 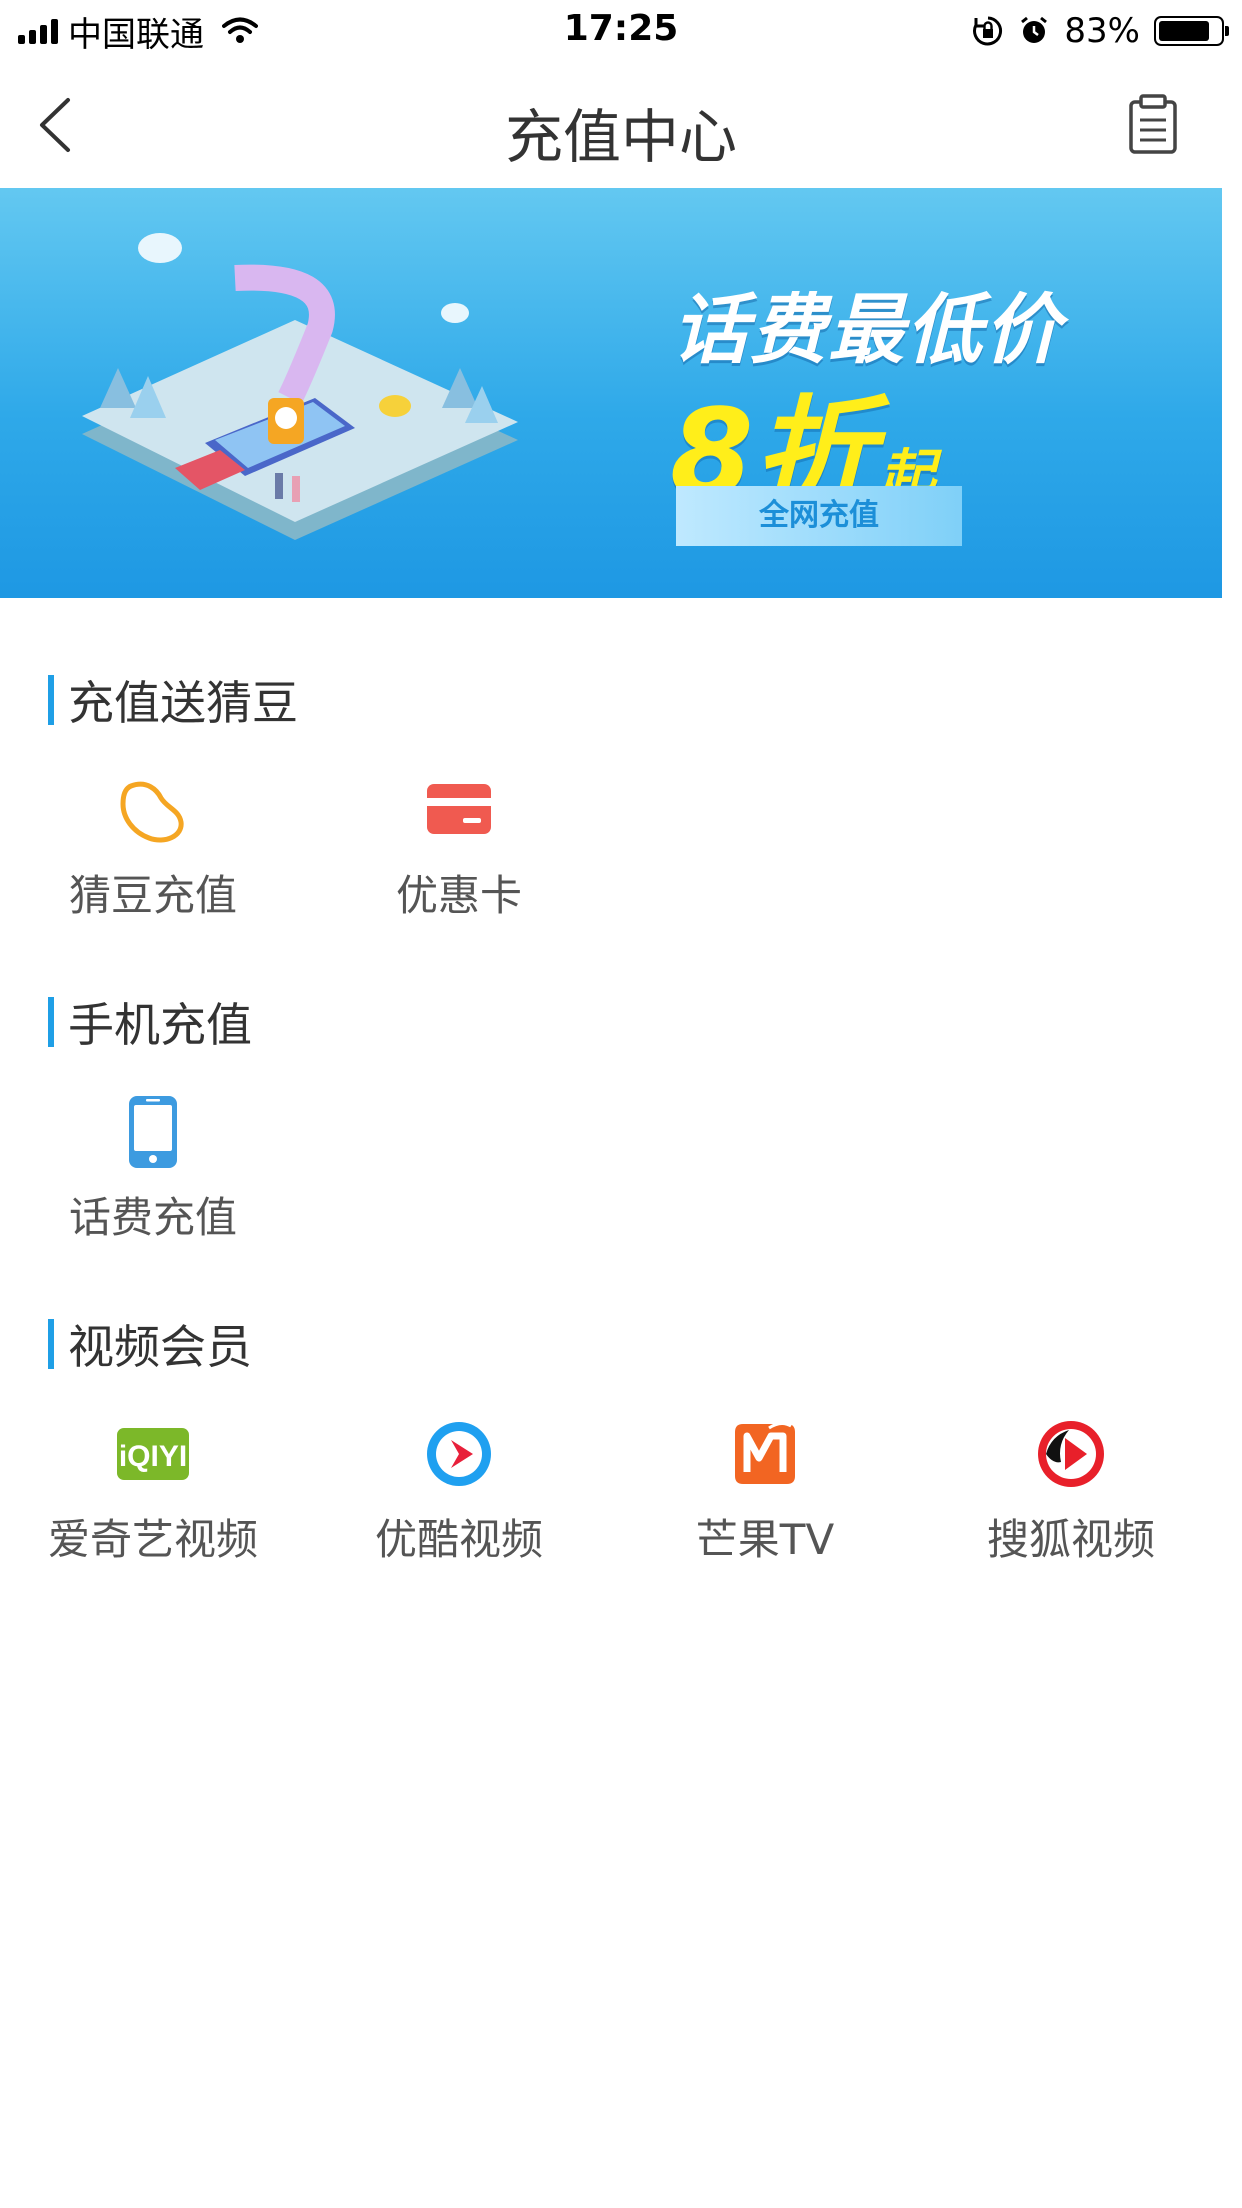 What do you see at coordinates (152, 1539) in the screenshot?
I see `item-label: 爱奇艺视频` at bounding box center [152, 1539].